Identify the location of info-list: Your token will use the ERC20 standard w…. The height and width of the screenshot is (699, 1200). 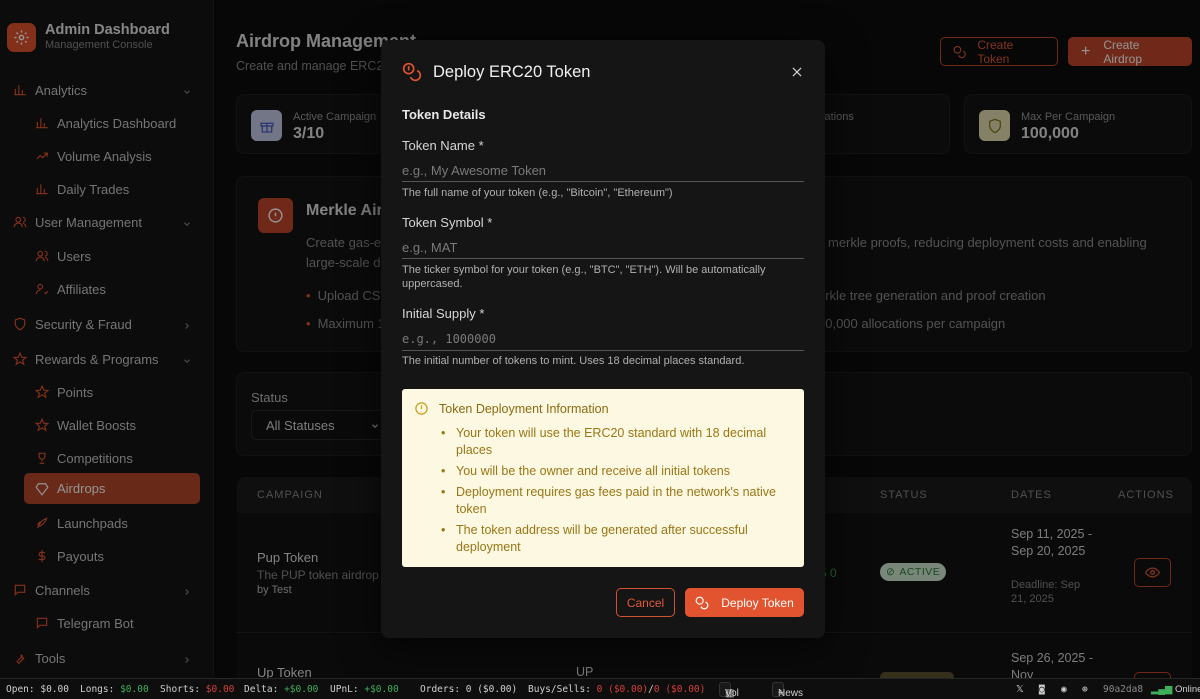
(616, 492).